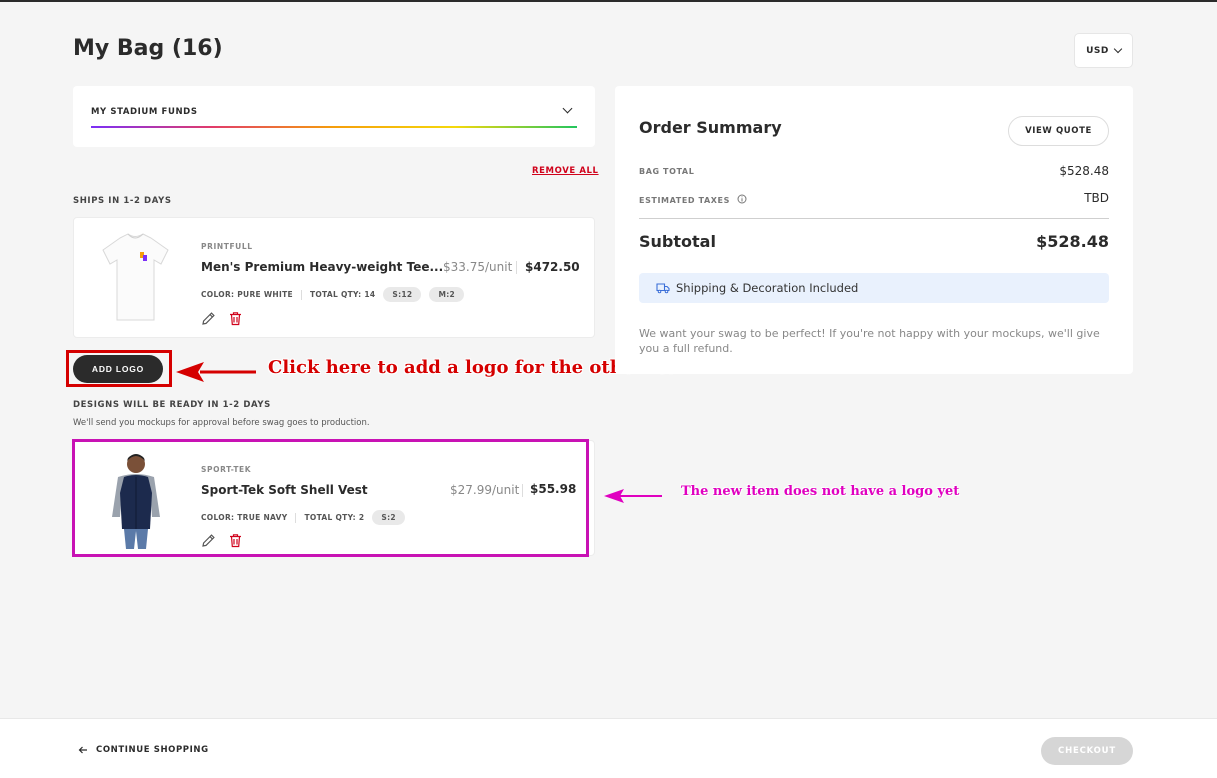 This screenshot has width=1217, height=778. What do you see at coordinates (1084, 171) in the screenshot?
I see `bag-total-value: $528.48` at bounding box center [1084, 171].